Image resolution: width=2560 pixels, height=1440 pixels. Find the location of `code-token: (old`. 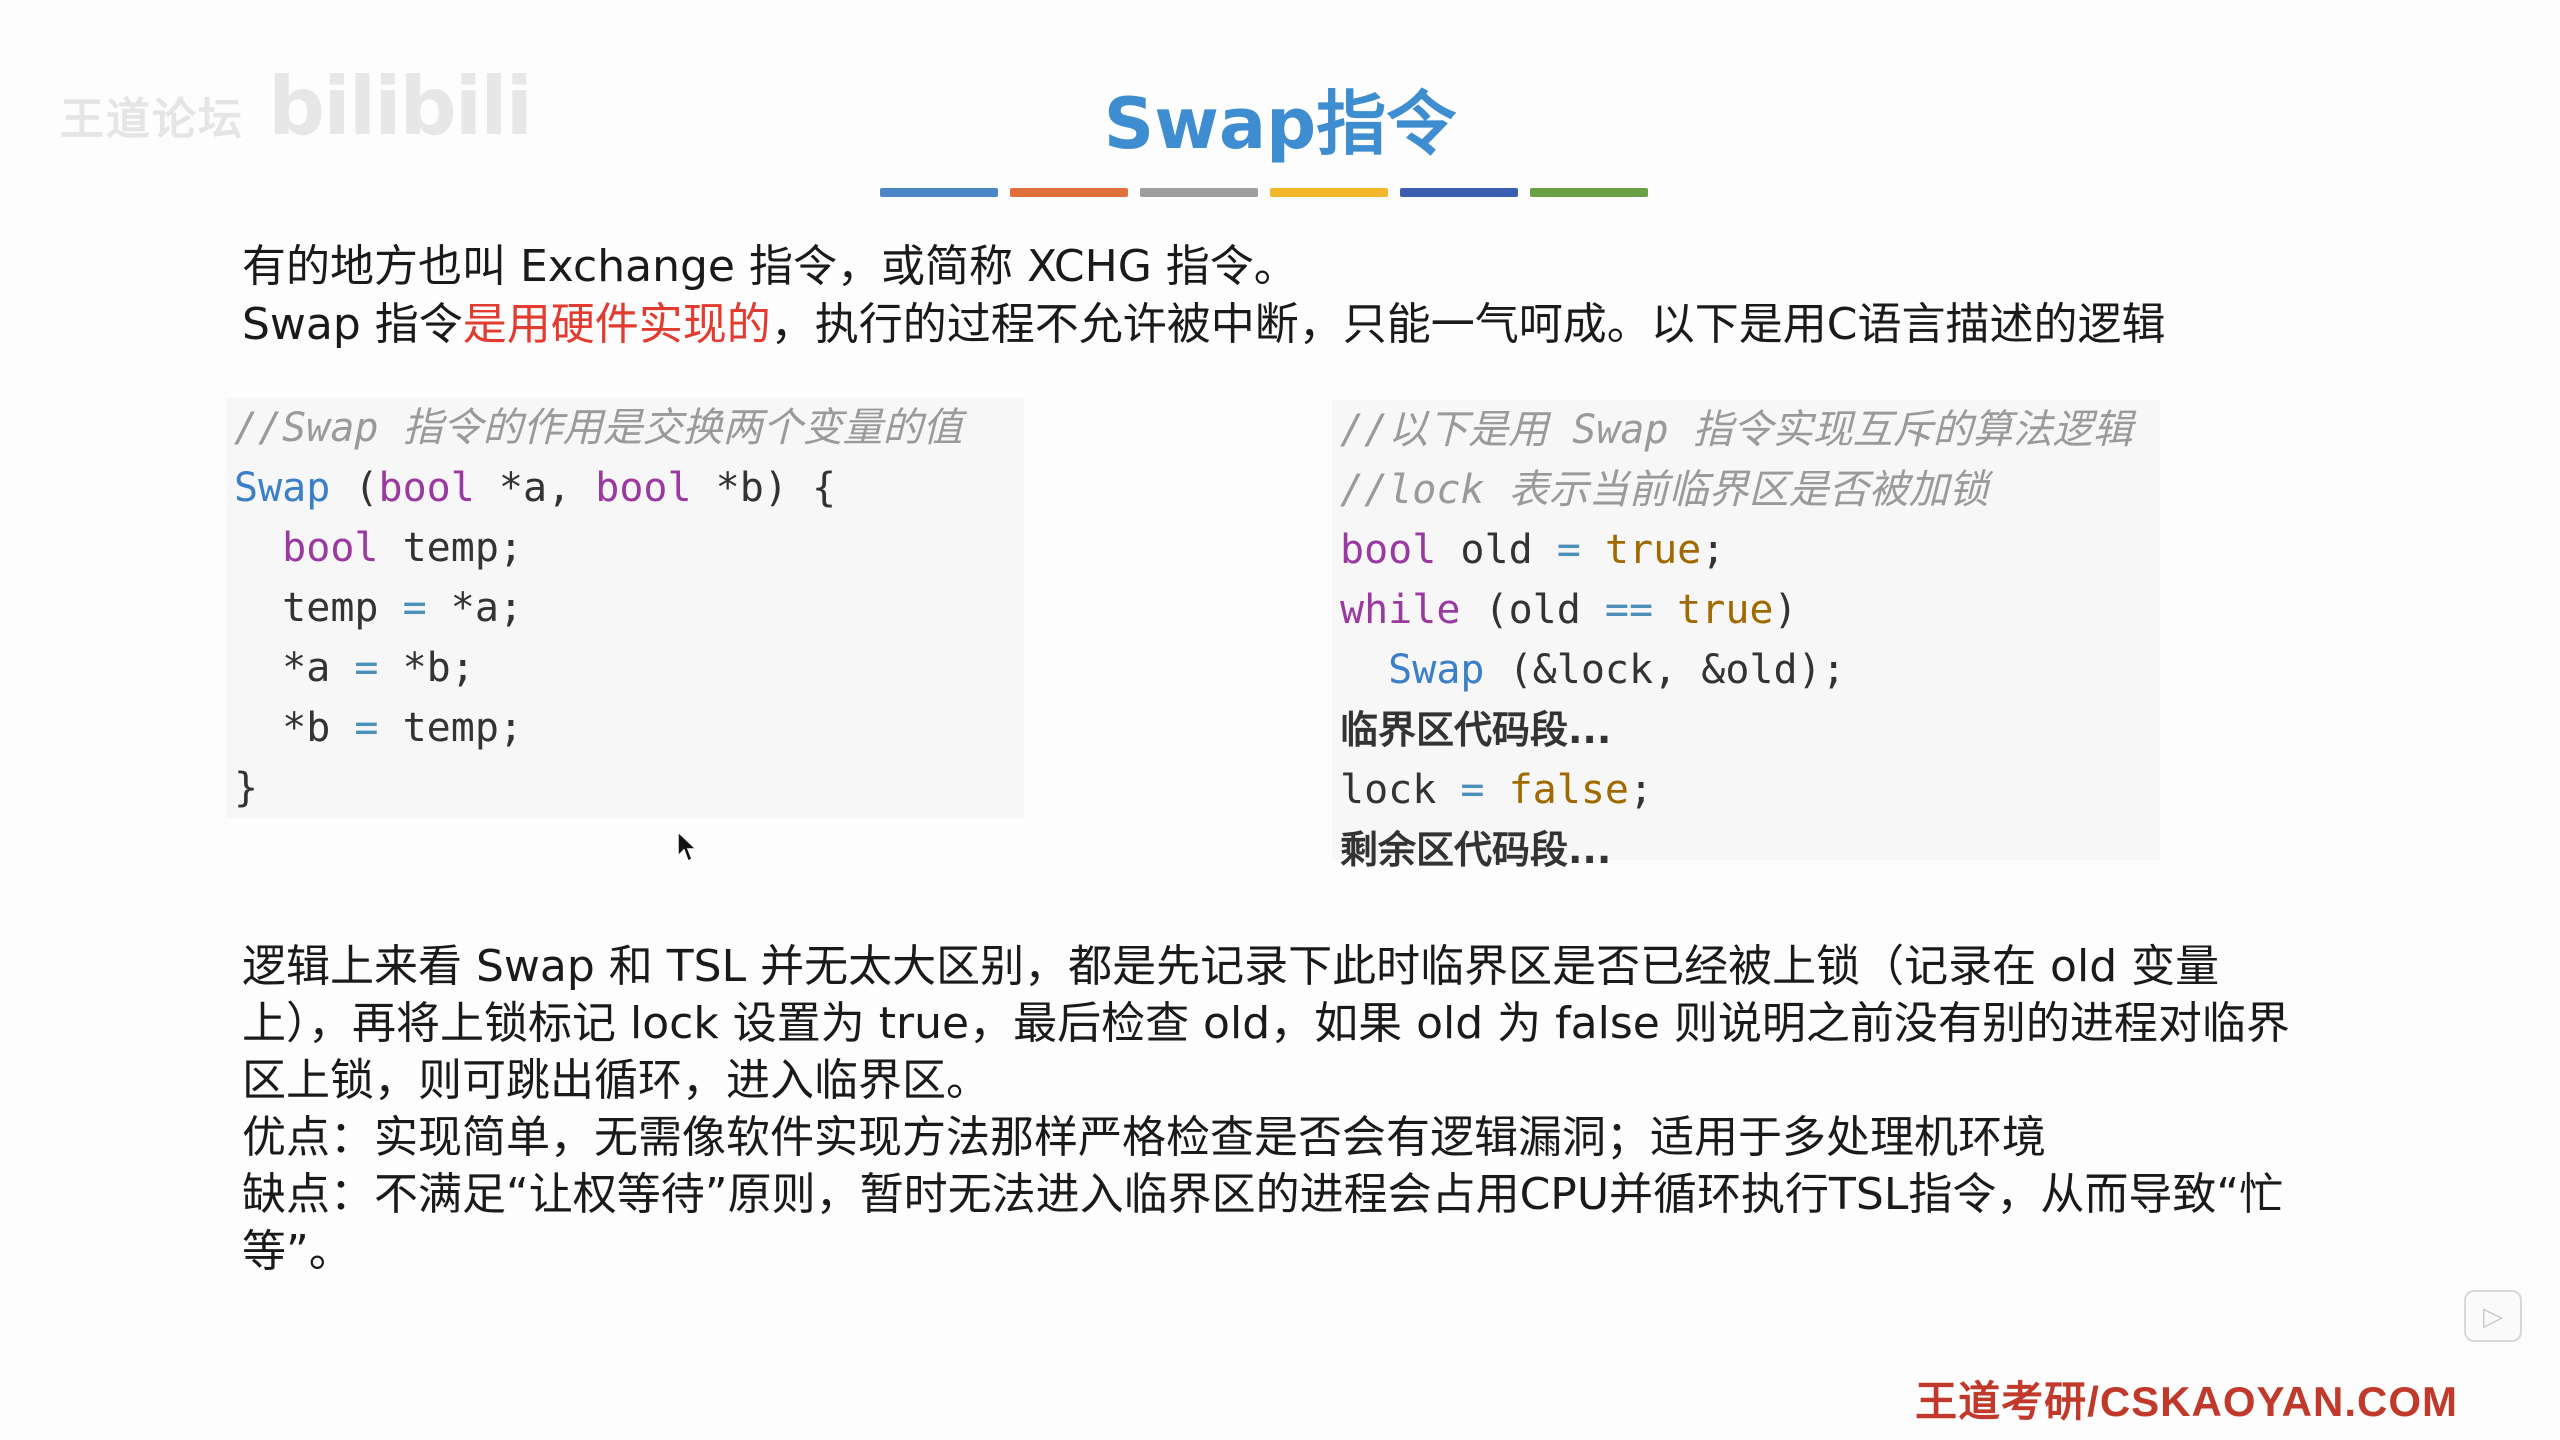

code-token: (old is located at coordinates (1532, 610).